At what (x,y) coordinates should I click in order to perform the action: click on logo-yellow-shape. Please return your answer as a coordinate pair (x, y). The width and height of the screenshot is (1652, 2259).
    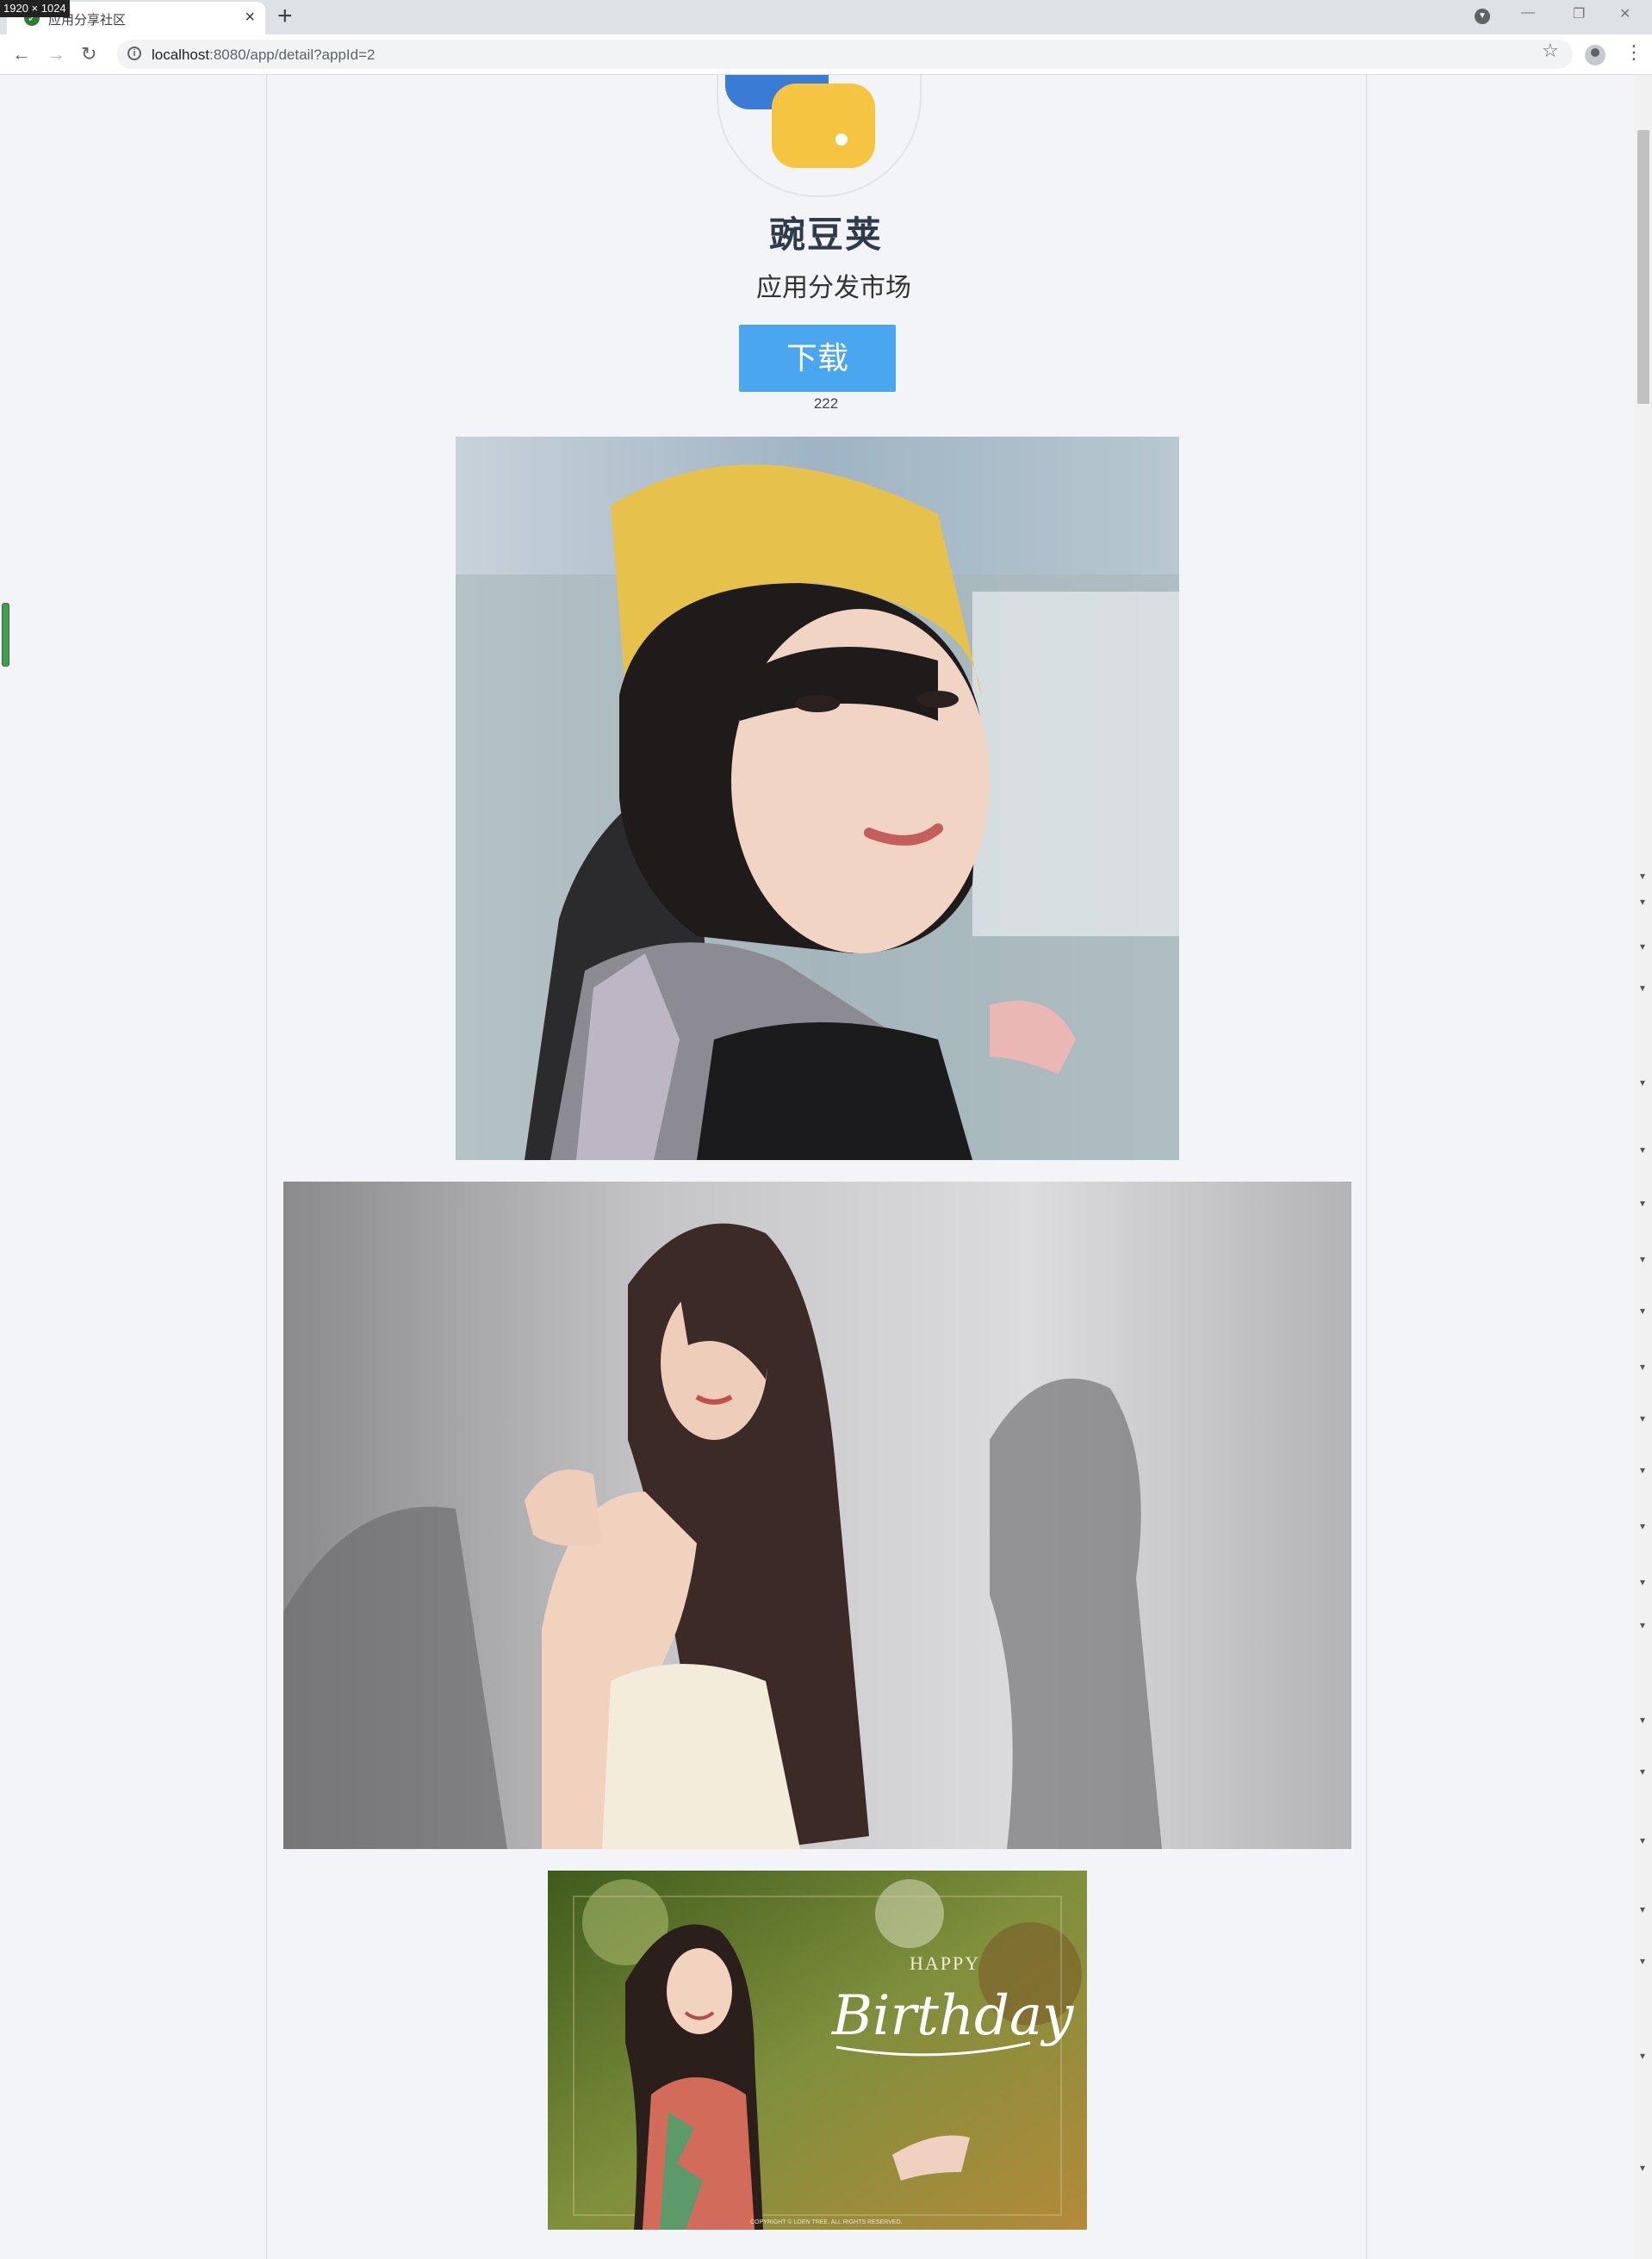
    Looking at the image, I should click on (823, 126).